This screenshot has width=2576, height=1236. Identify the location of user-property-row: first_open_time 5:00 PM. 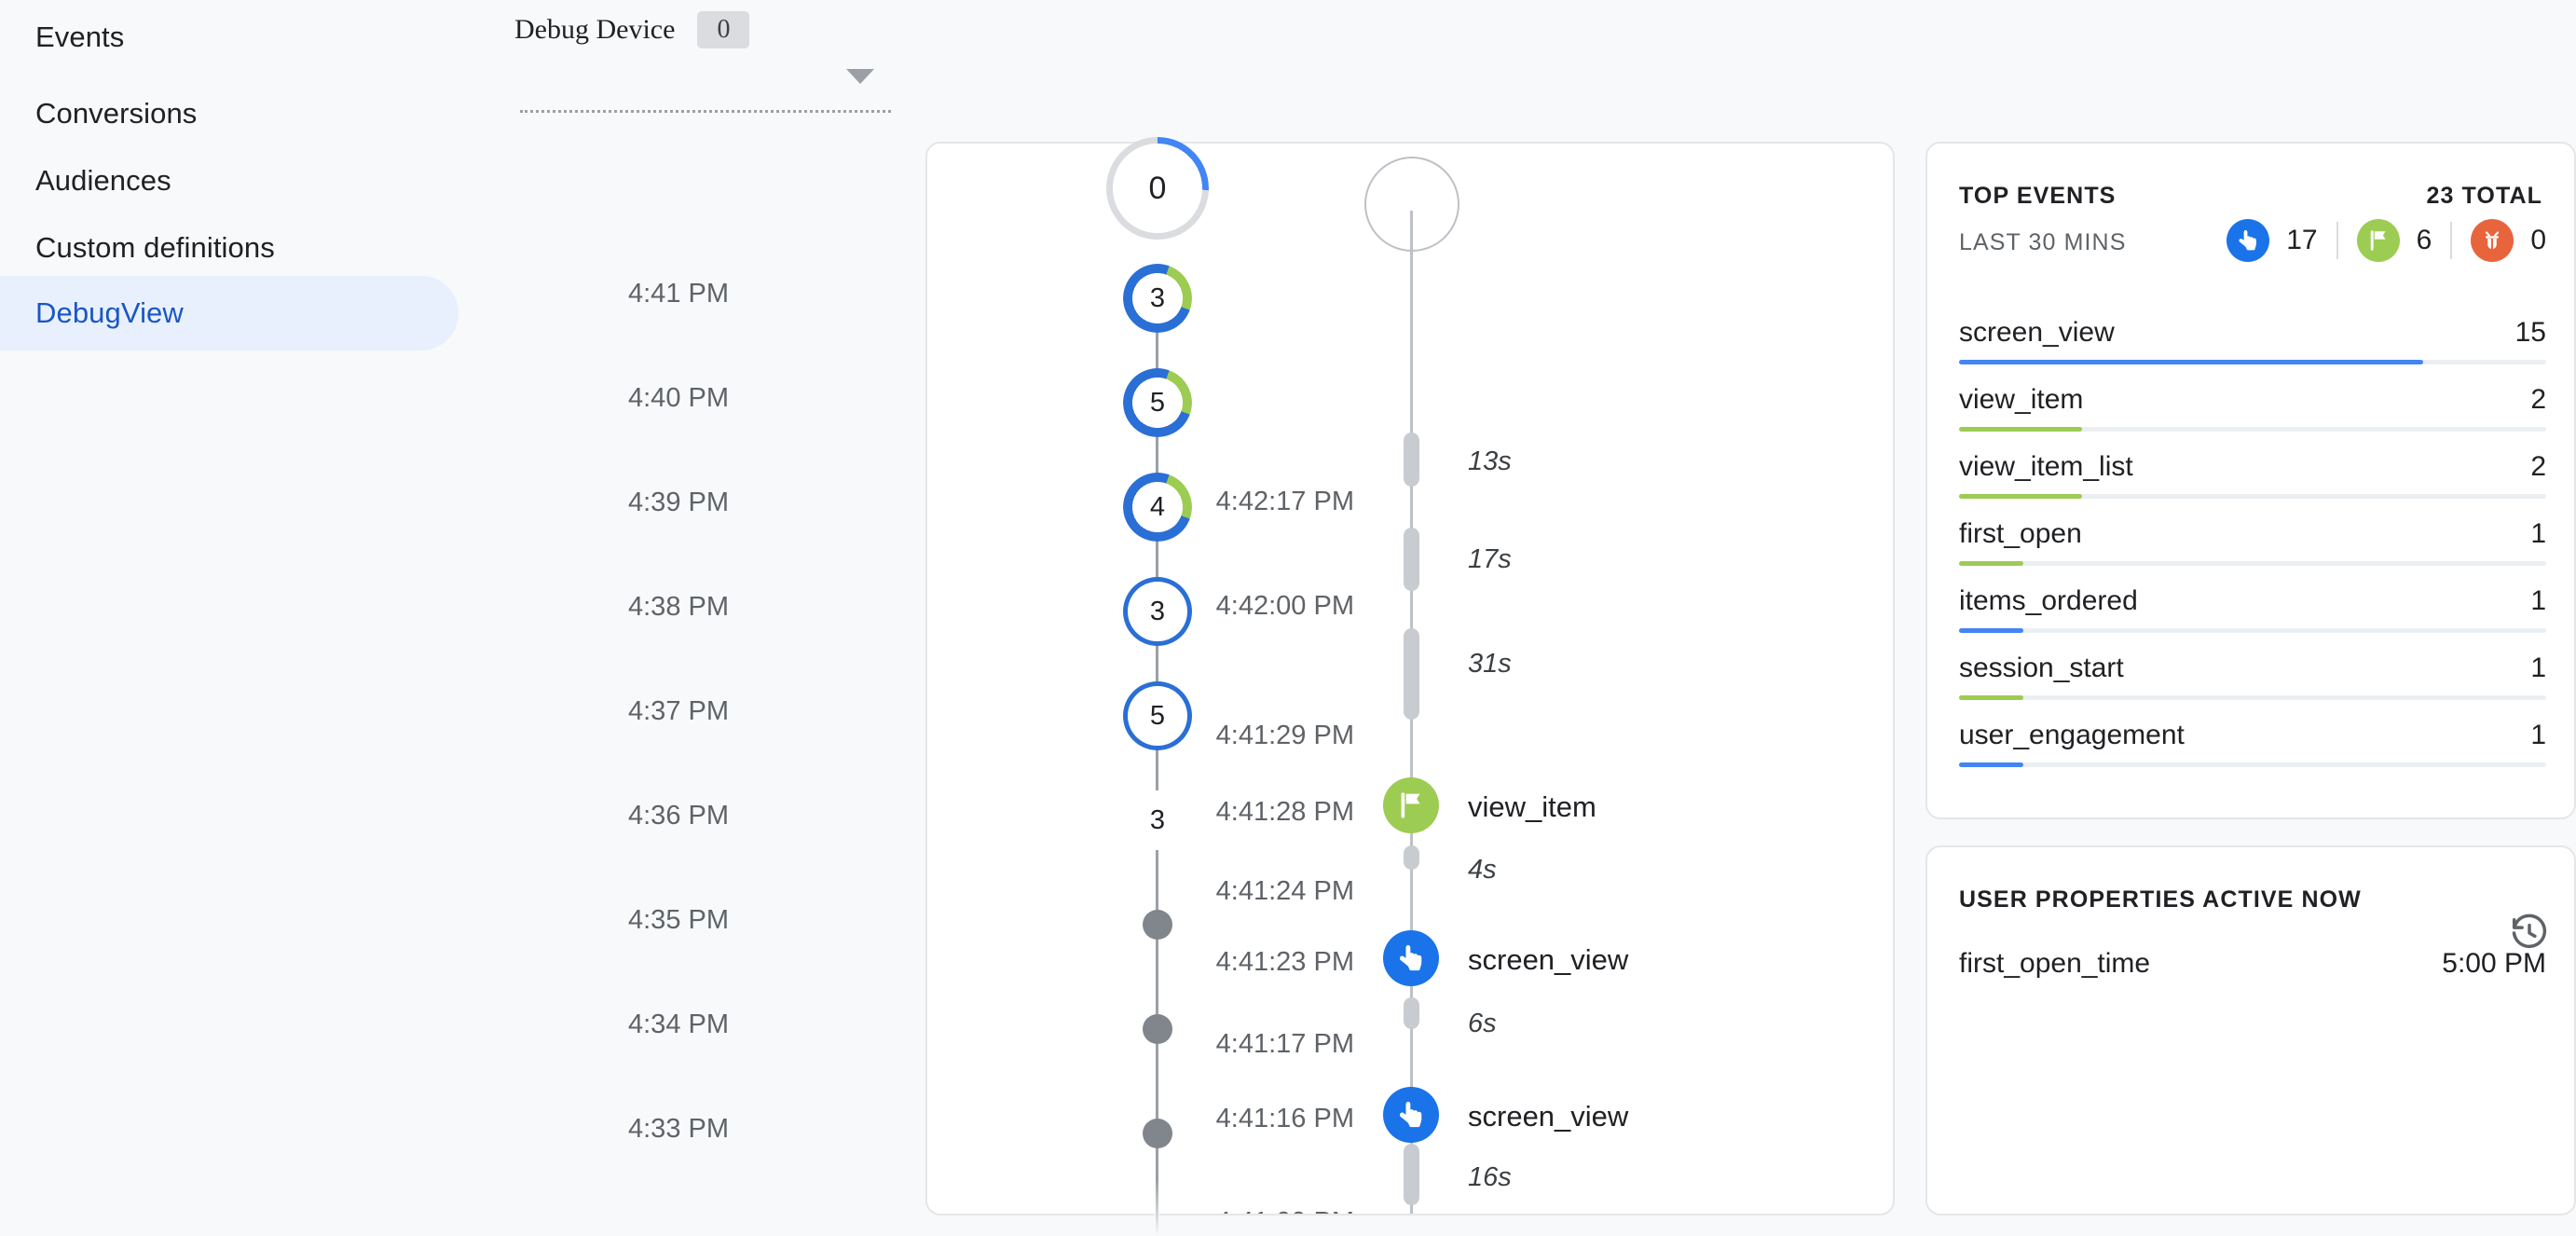
(2252, 978).